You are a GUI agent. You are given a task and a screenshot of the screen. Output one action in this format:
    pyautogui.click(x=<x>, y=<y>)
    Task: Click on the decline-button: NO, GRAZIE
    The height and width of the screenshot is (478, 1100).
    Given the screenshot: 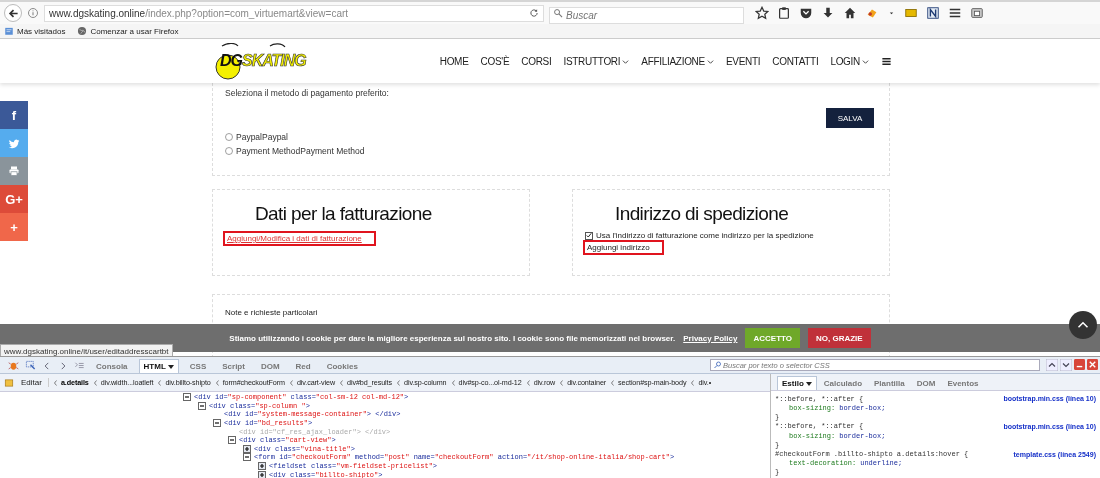 What is the action you would take?
    pyautogui.click(x=839, y=338)
    